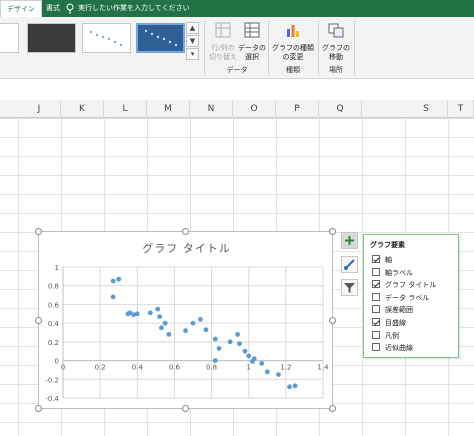 The height and width of the screenshot is (436, 474). What do you see at coordinates (223, 41) in the screenshot?
I see `switch-row-column-button: 行/列の 切り替え` at bounding box center [223, 41].